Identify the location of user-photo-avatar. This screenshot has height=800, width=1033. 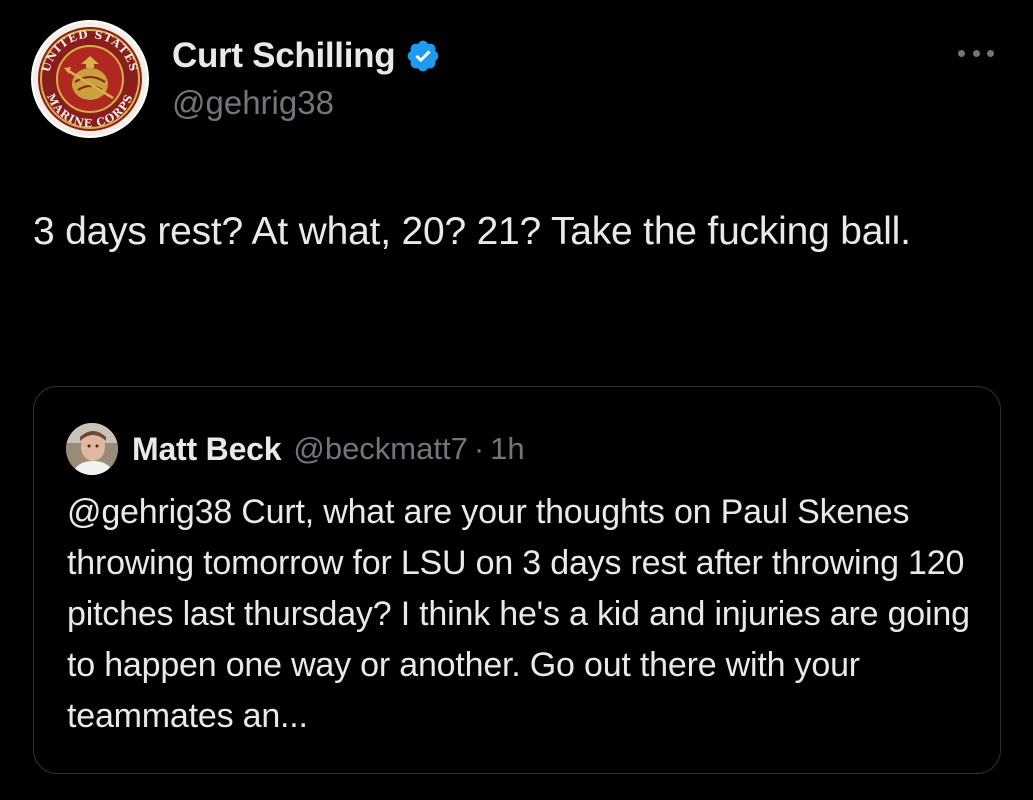
(92, 449).